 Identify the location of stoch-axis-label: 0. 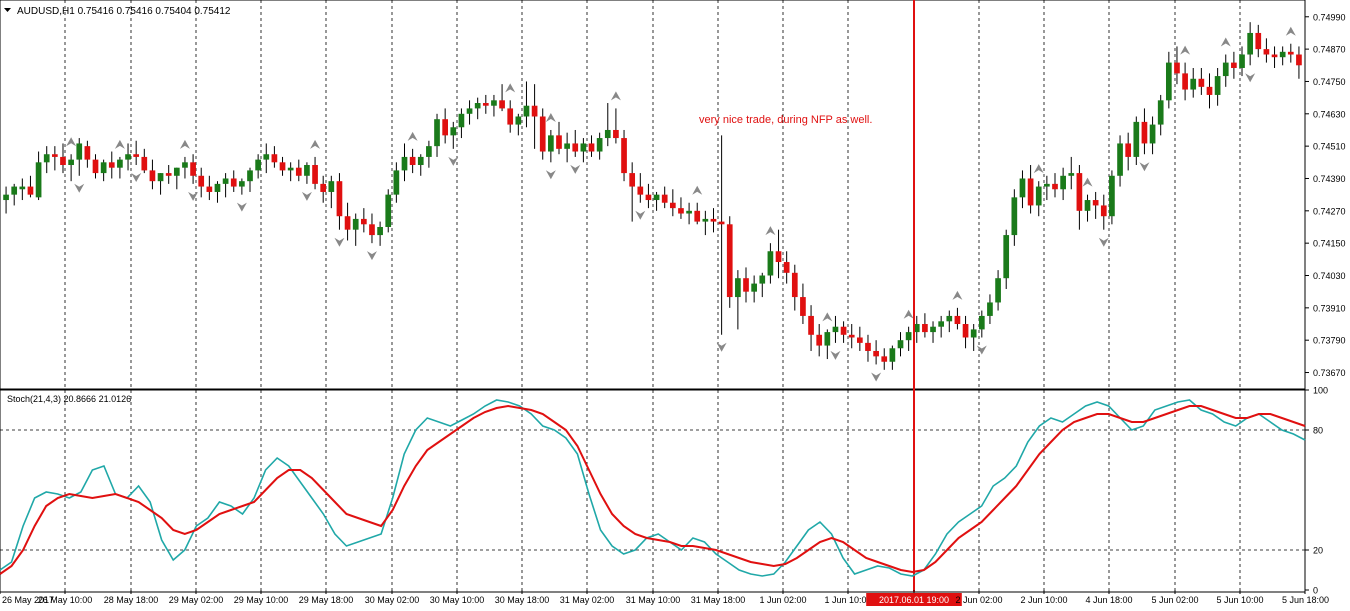
(1315, 591).